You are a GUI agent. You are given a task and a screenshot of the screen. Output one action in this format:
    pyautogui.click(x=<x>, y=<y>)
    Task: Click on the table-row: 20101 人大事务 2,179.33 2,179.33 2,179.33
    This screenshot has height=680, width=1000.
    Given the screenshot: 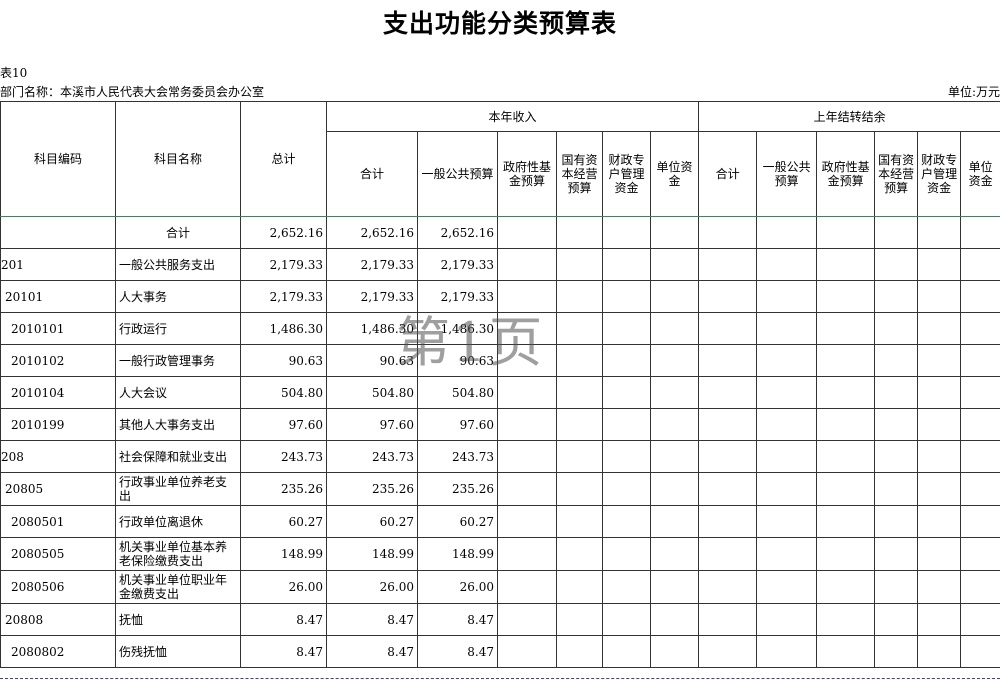 What is the action you would take?
    pyautogui.click(x=500, y=296)
    